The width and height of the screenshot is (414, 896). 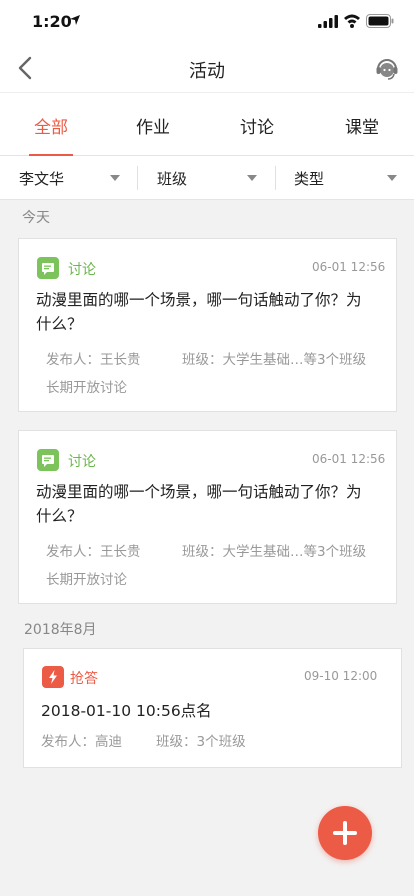 I want to click on tab-discussion: 讨论, so click(x=257, y=125).